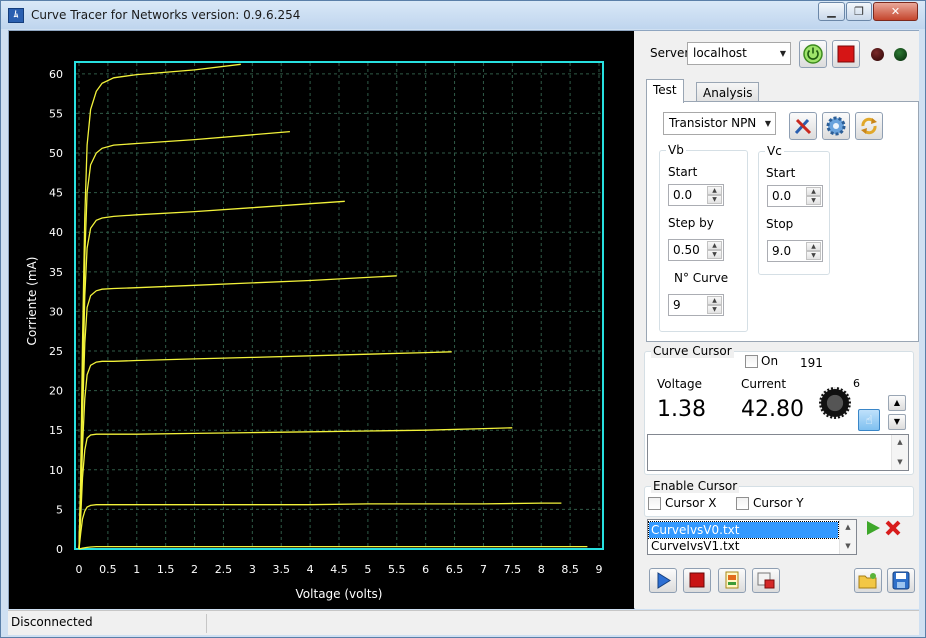  I want to click on vc-start-input: 0.0 ▲ ▼, so click(795, 196).